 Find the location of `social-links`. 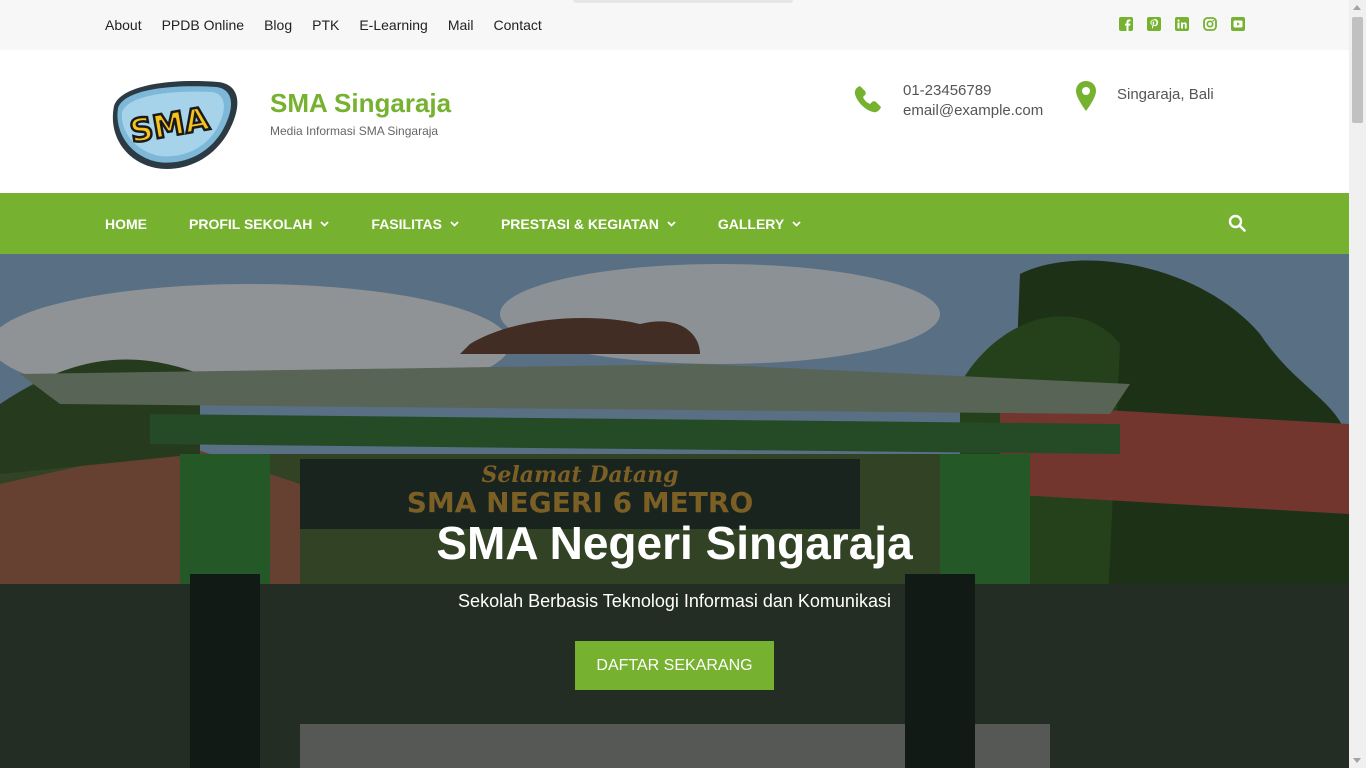

social-links is located at coordinates (1175, 24).